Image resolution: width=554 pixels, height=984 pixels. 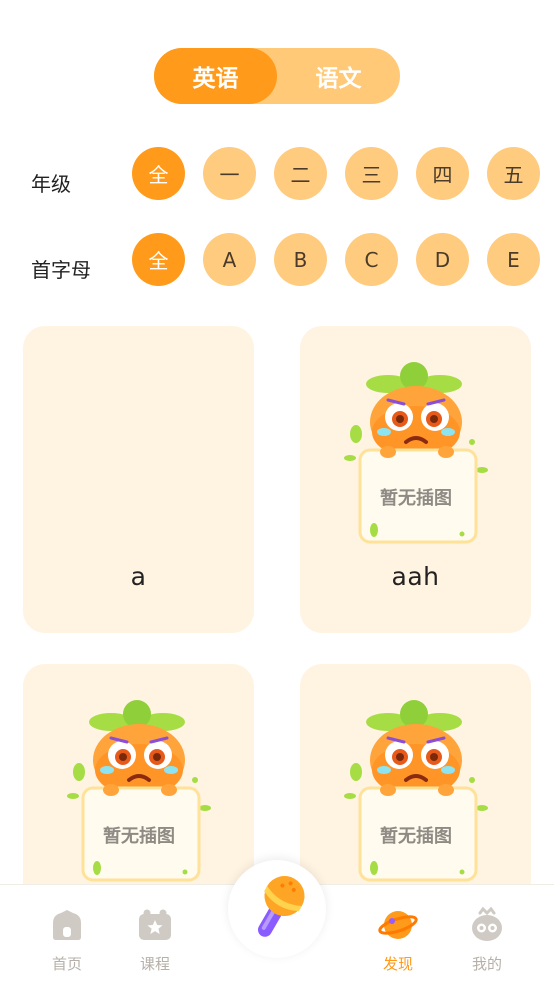 I want to click on planet-icon, so click(x=398, y=925).